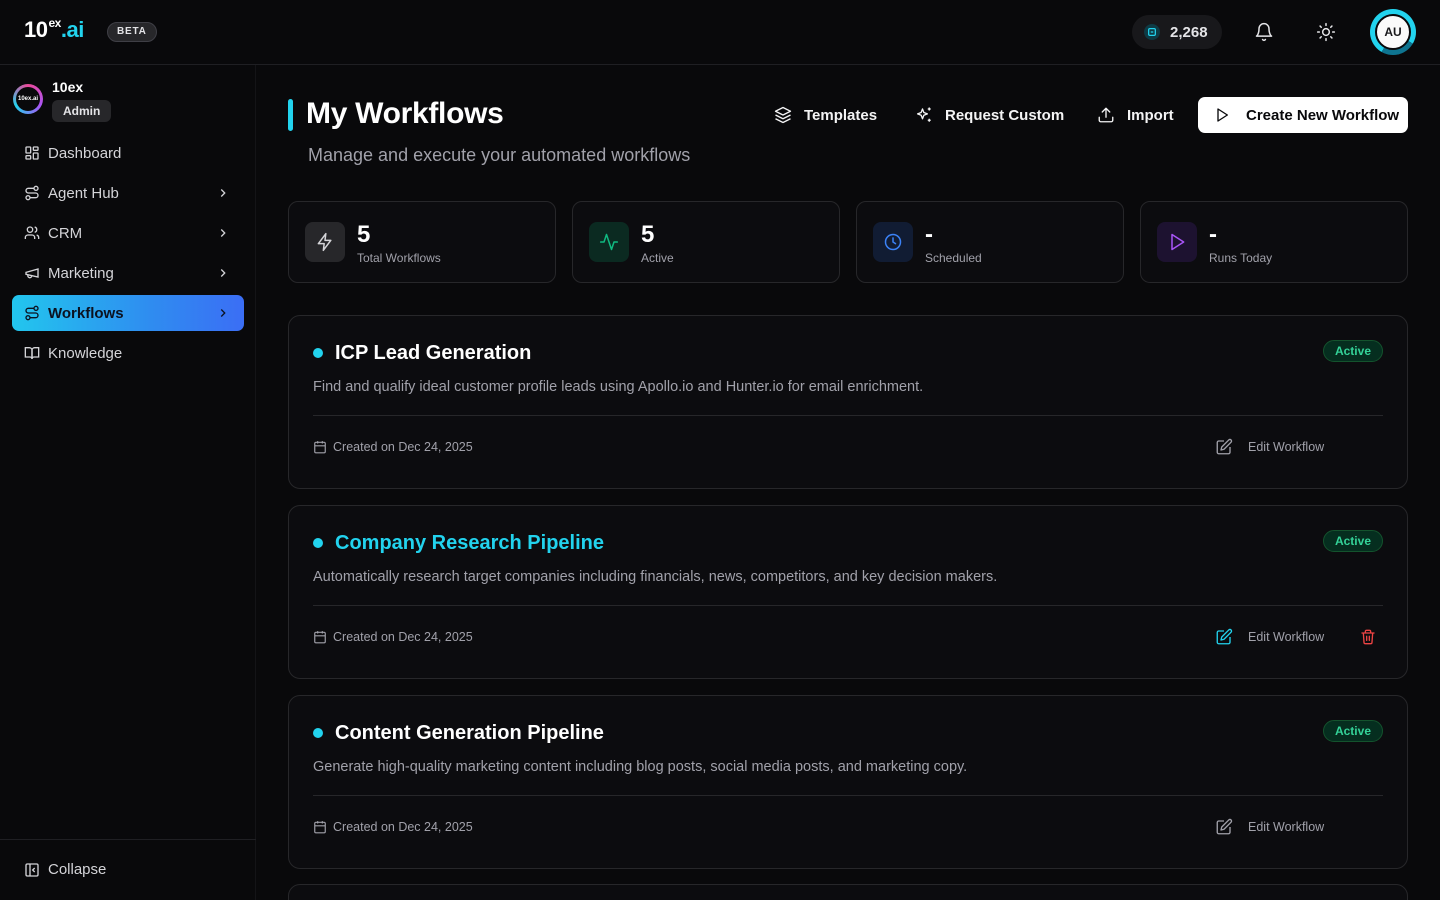 The image size is (1440, 900). What do you see at coordinates (128, 193) in the screenshot?
I see `sidebar-item-agent-hub: Agent Hub` at bounding box center [128, 193].